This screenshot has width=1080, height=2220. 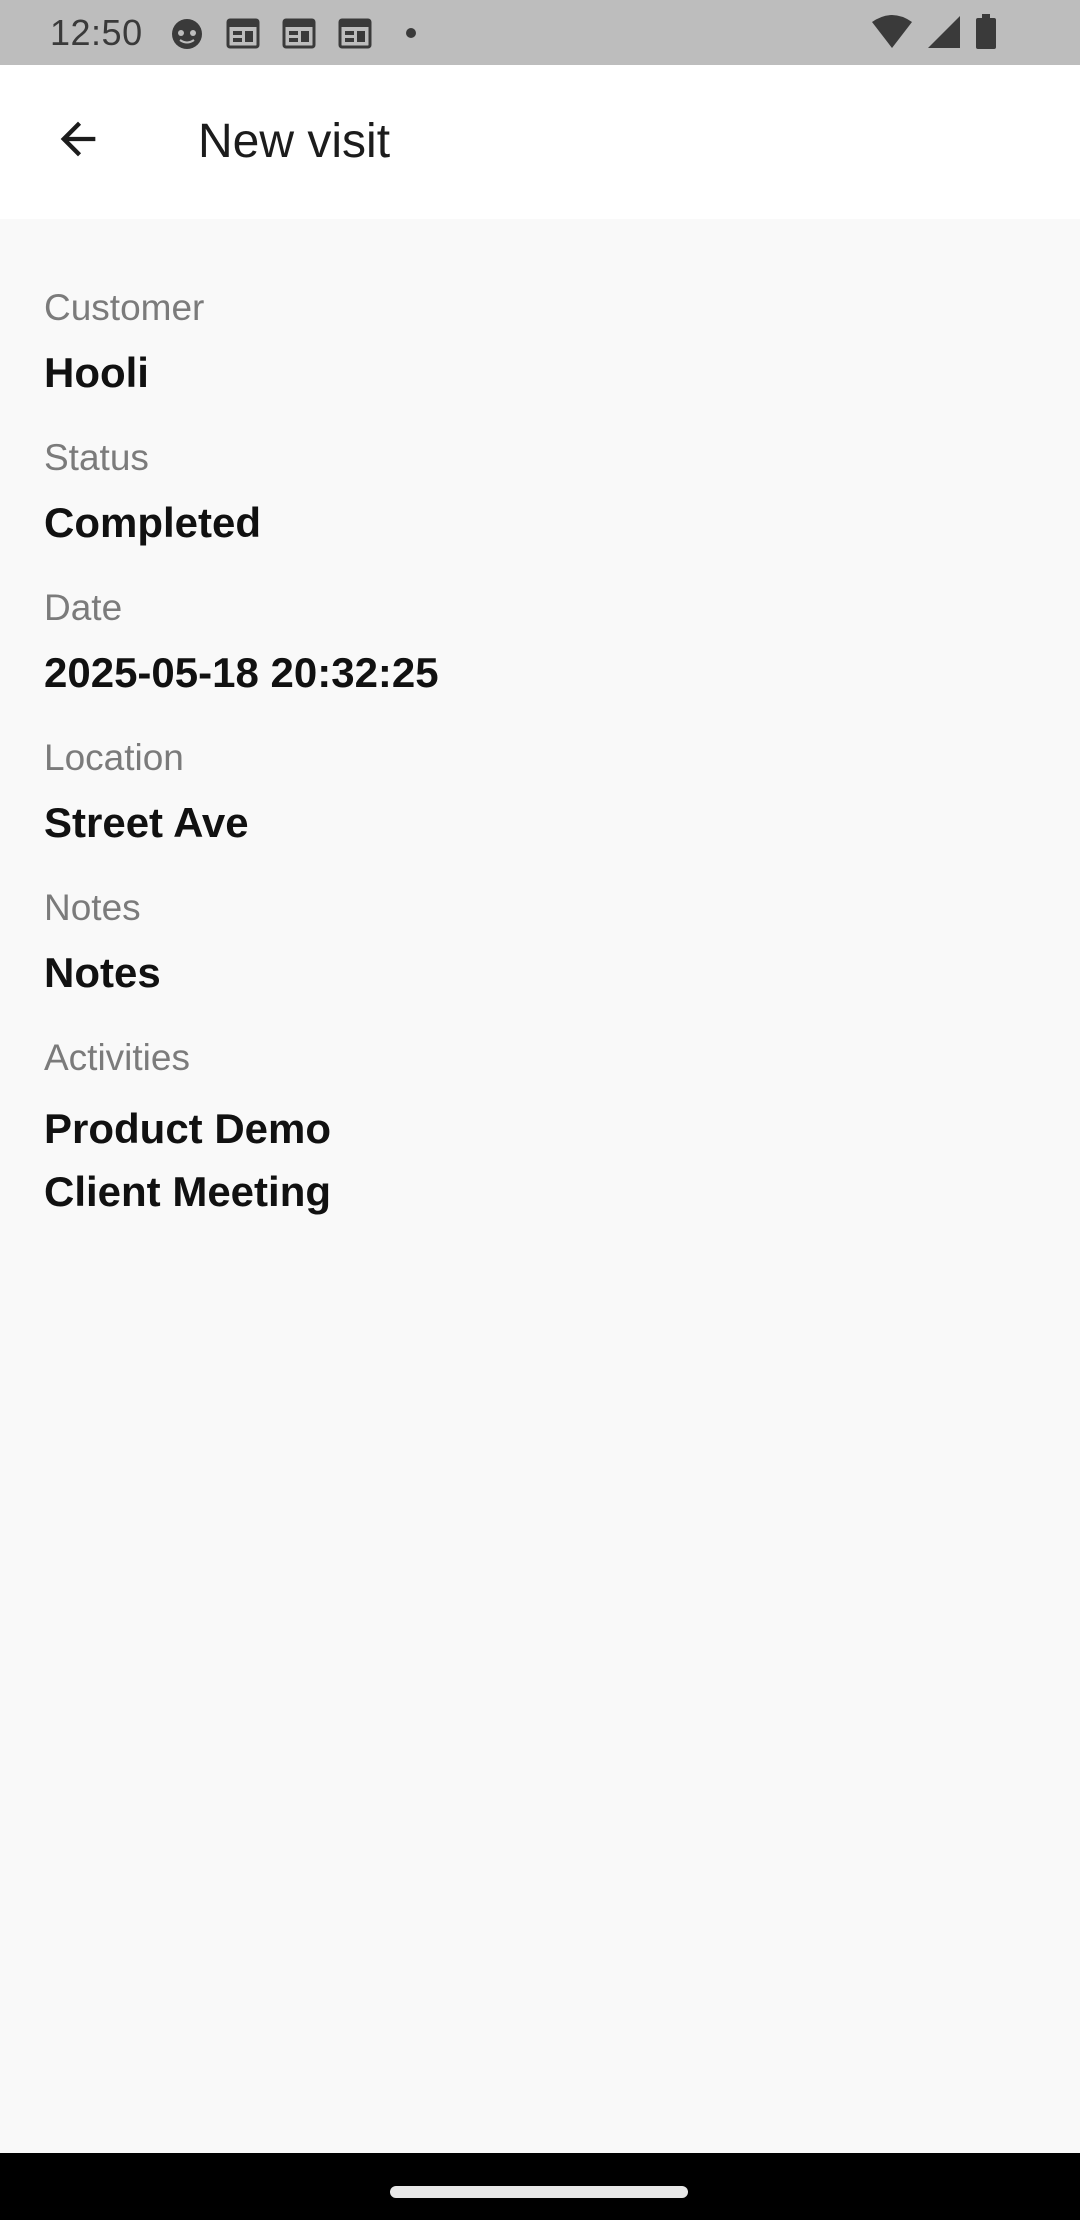 I want to click on back-button, so click(x=78, y=139).